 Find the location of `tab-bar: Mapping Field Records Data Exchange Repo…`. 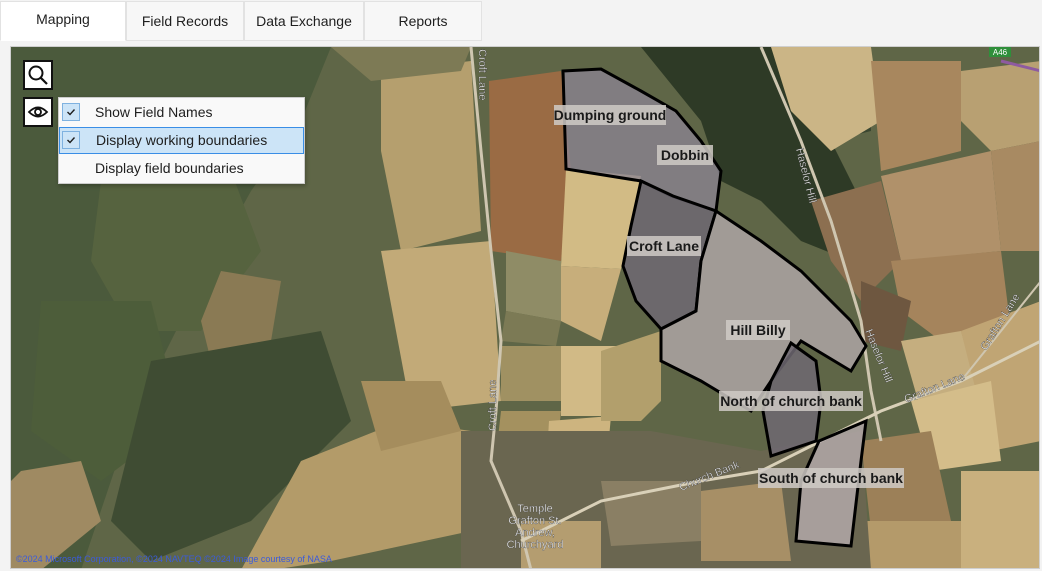

tab-bar: Mapping Field Records Data Exchange Repo… is located at coordinates (521, 21).